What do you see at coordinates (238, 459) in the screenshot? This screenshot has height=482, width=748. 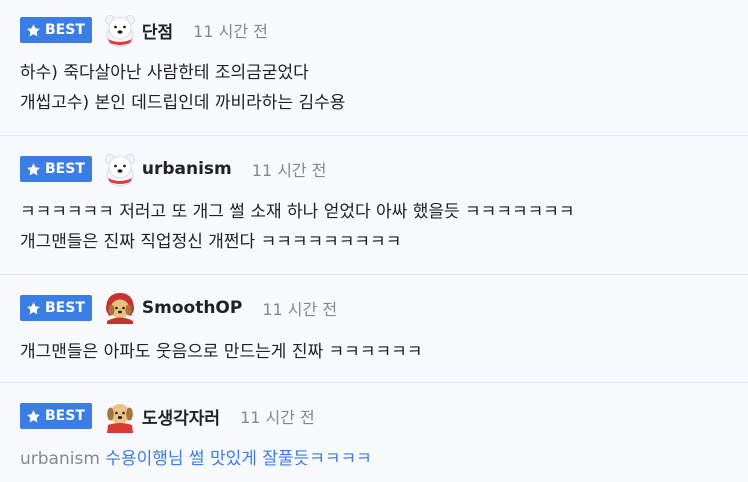 I see `reply-text: 수용이행님 썰 맛있게 잘풀듯ㅋㅋㅋㅋ` at bounding box center [238, 459].